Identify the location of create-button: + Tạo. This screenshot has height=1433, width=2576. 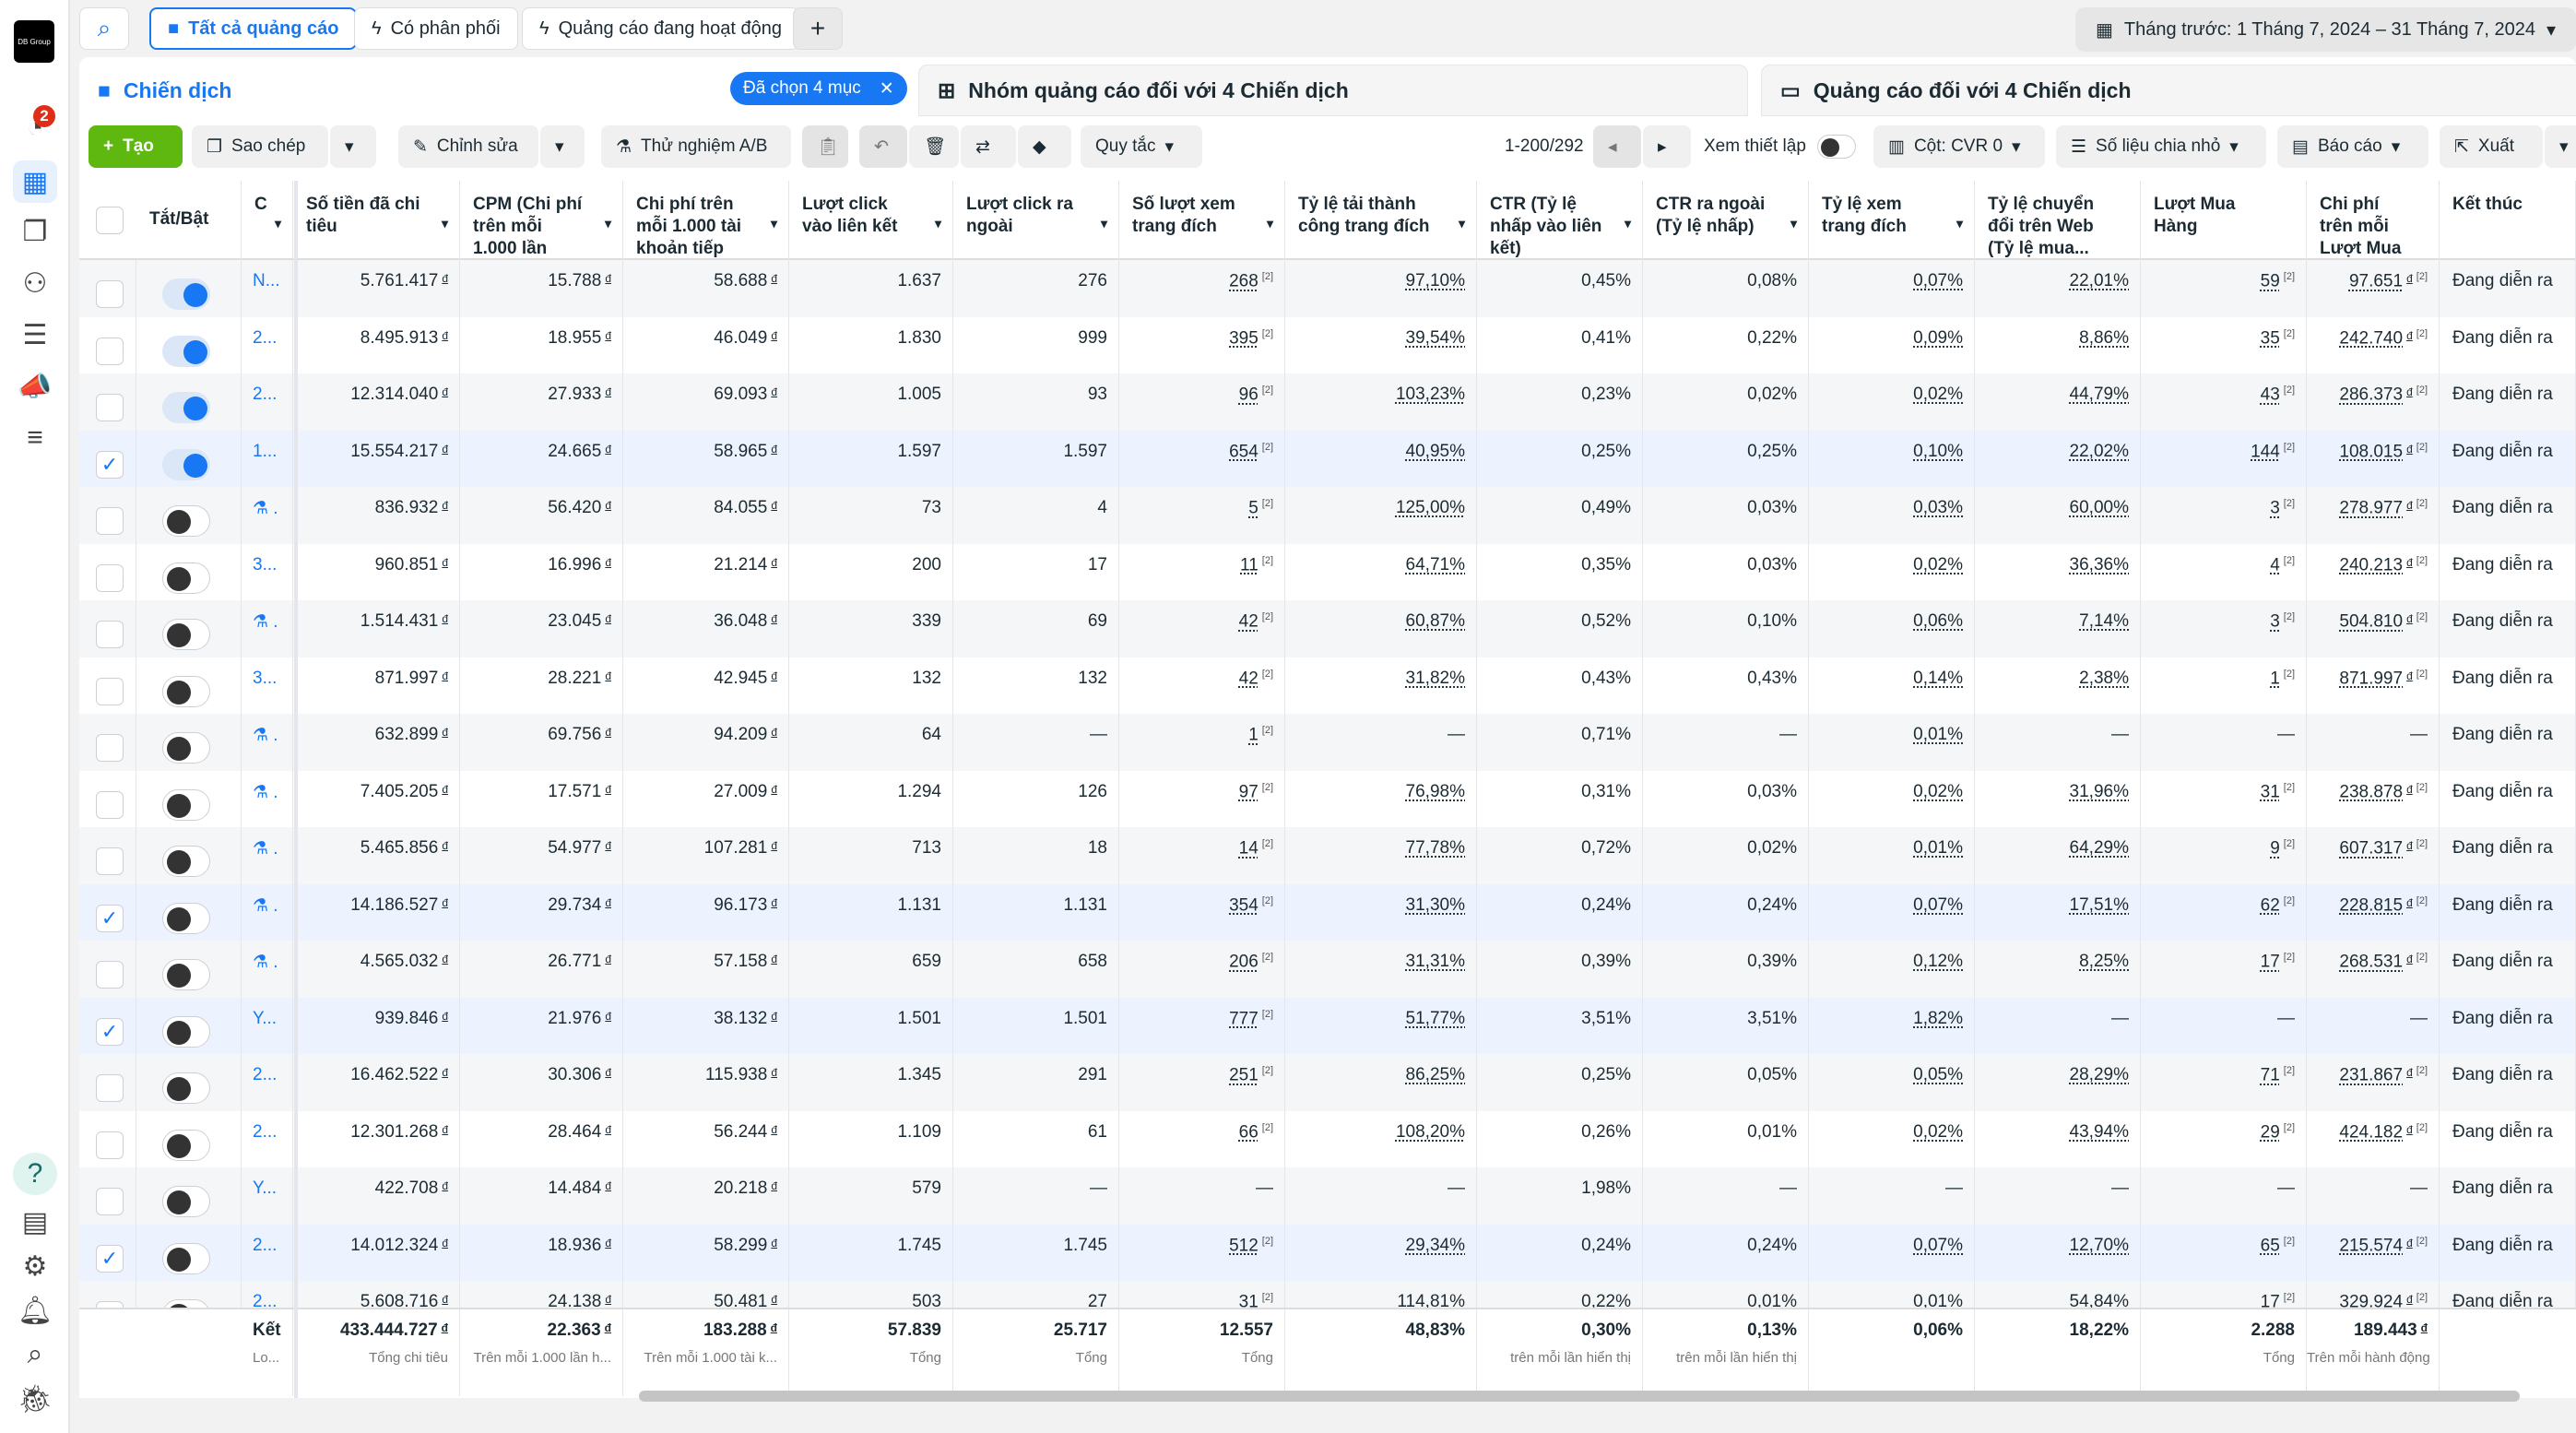
(136, 146).